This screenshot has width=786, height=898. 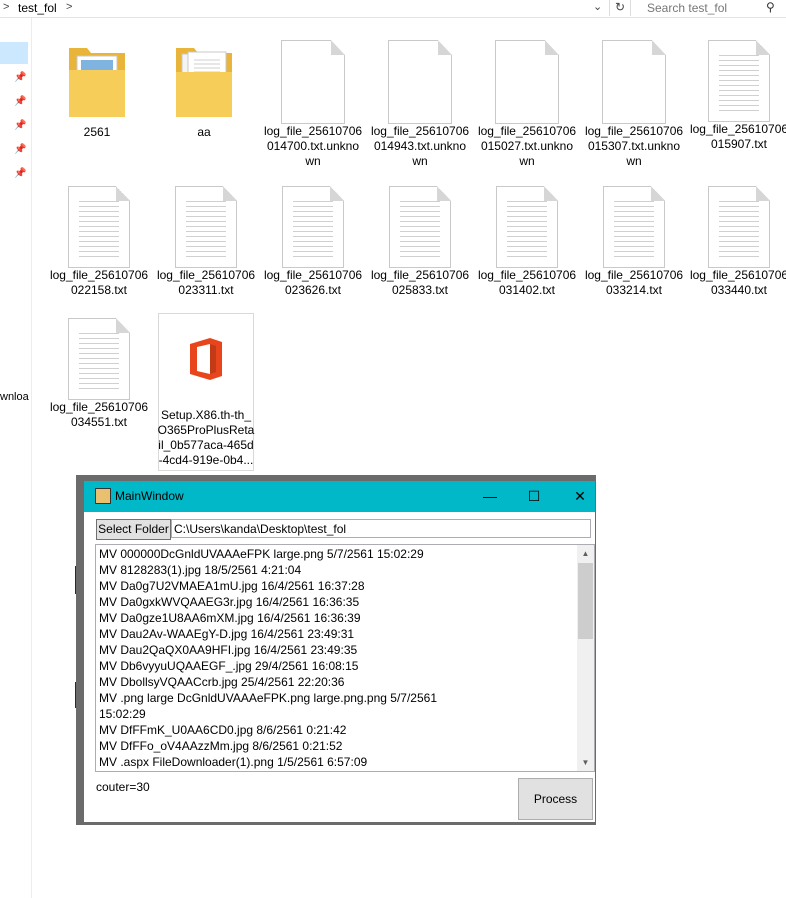 What do you see at coordinates (585, 658) in the screenshot?
I see `vertical-scrollbar: ▲ ▼` at bounding box center [585, 658].